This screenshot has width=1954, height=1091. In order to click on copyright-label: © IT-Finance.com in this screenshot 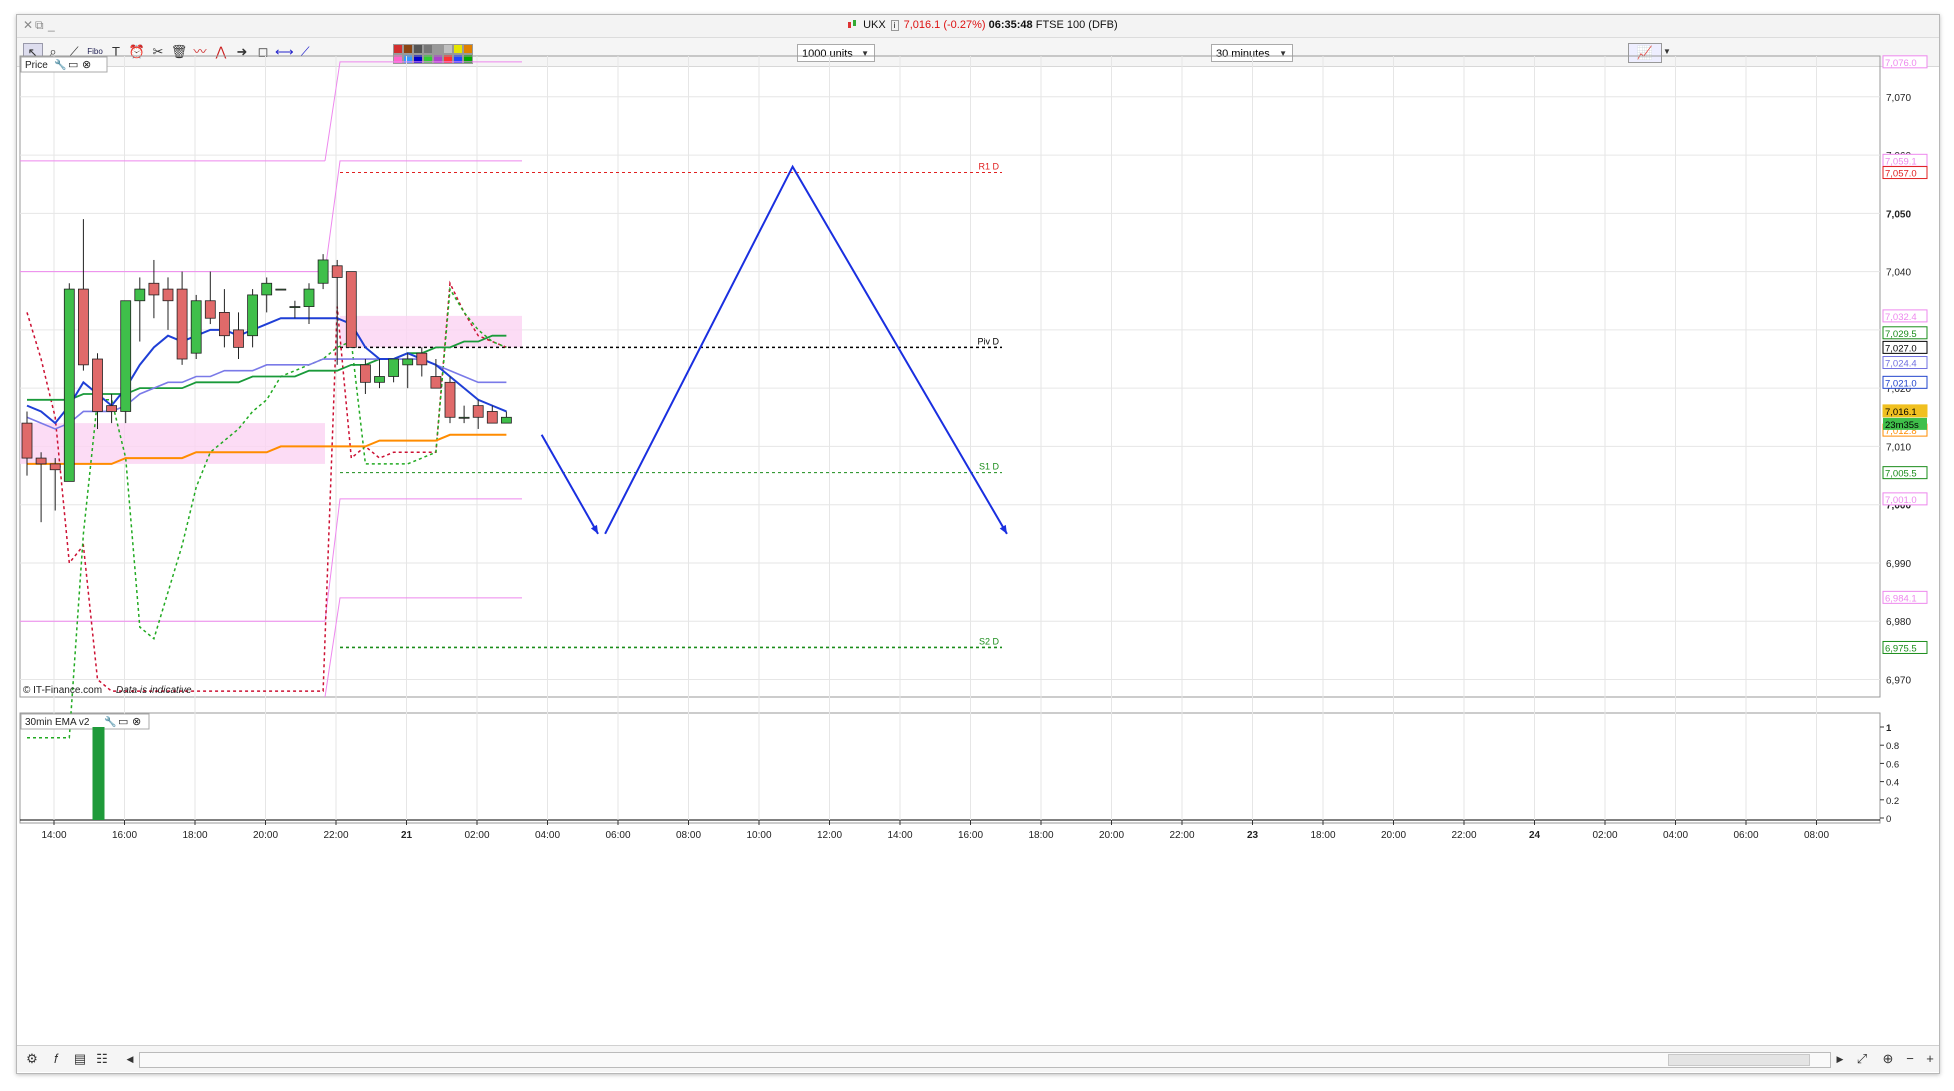, I will do `click(62, 690)`.